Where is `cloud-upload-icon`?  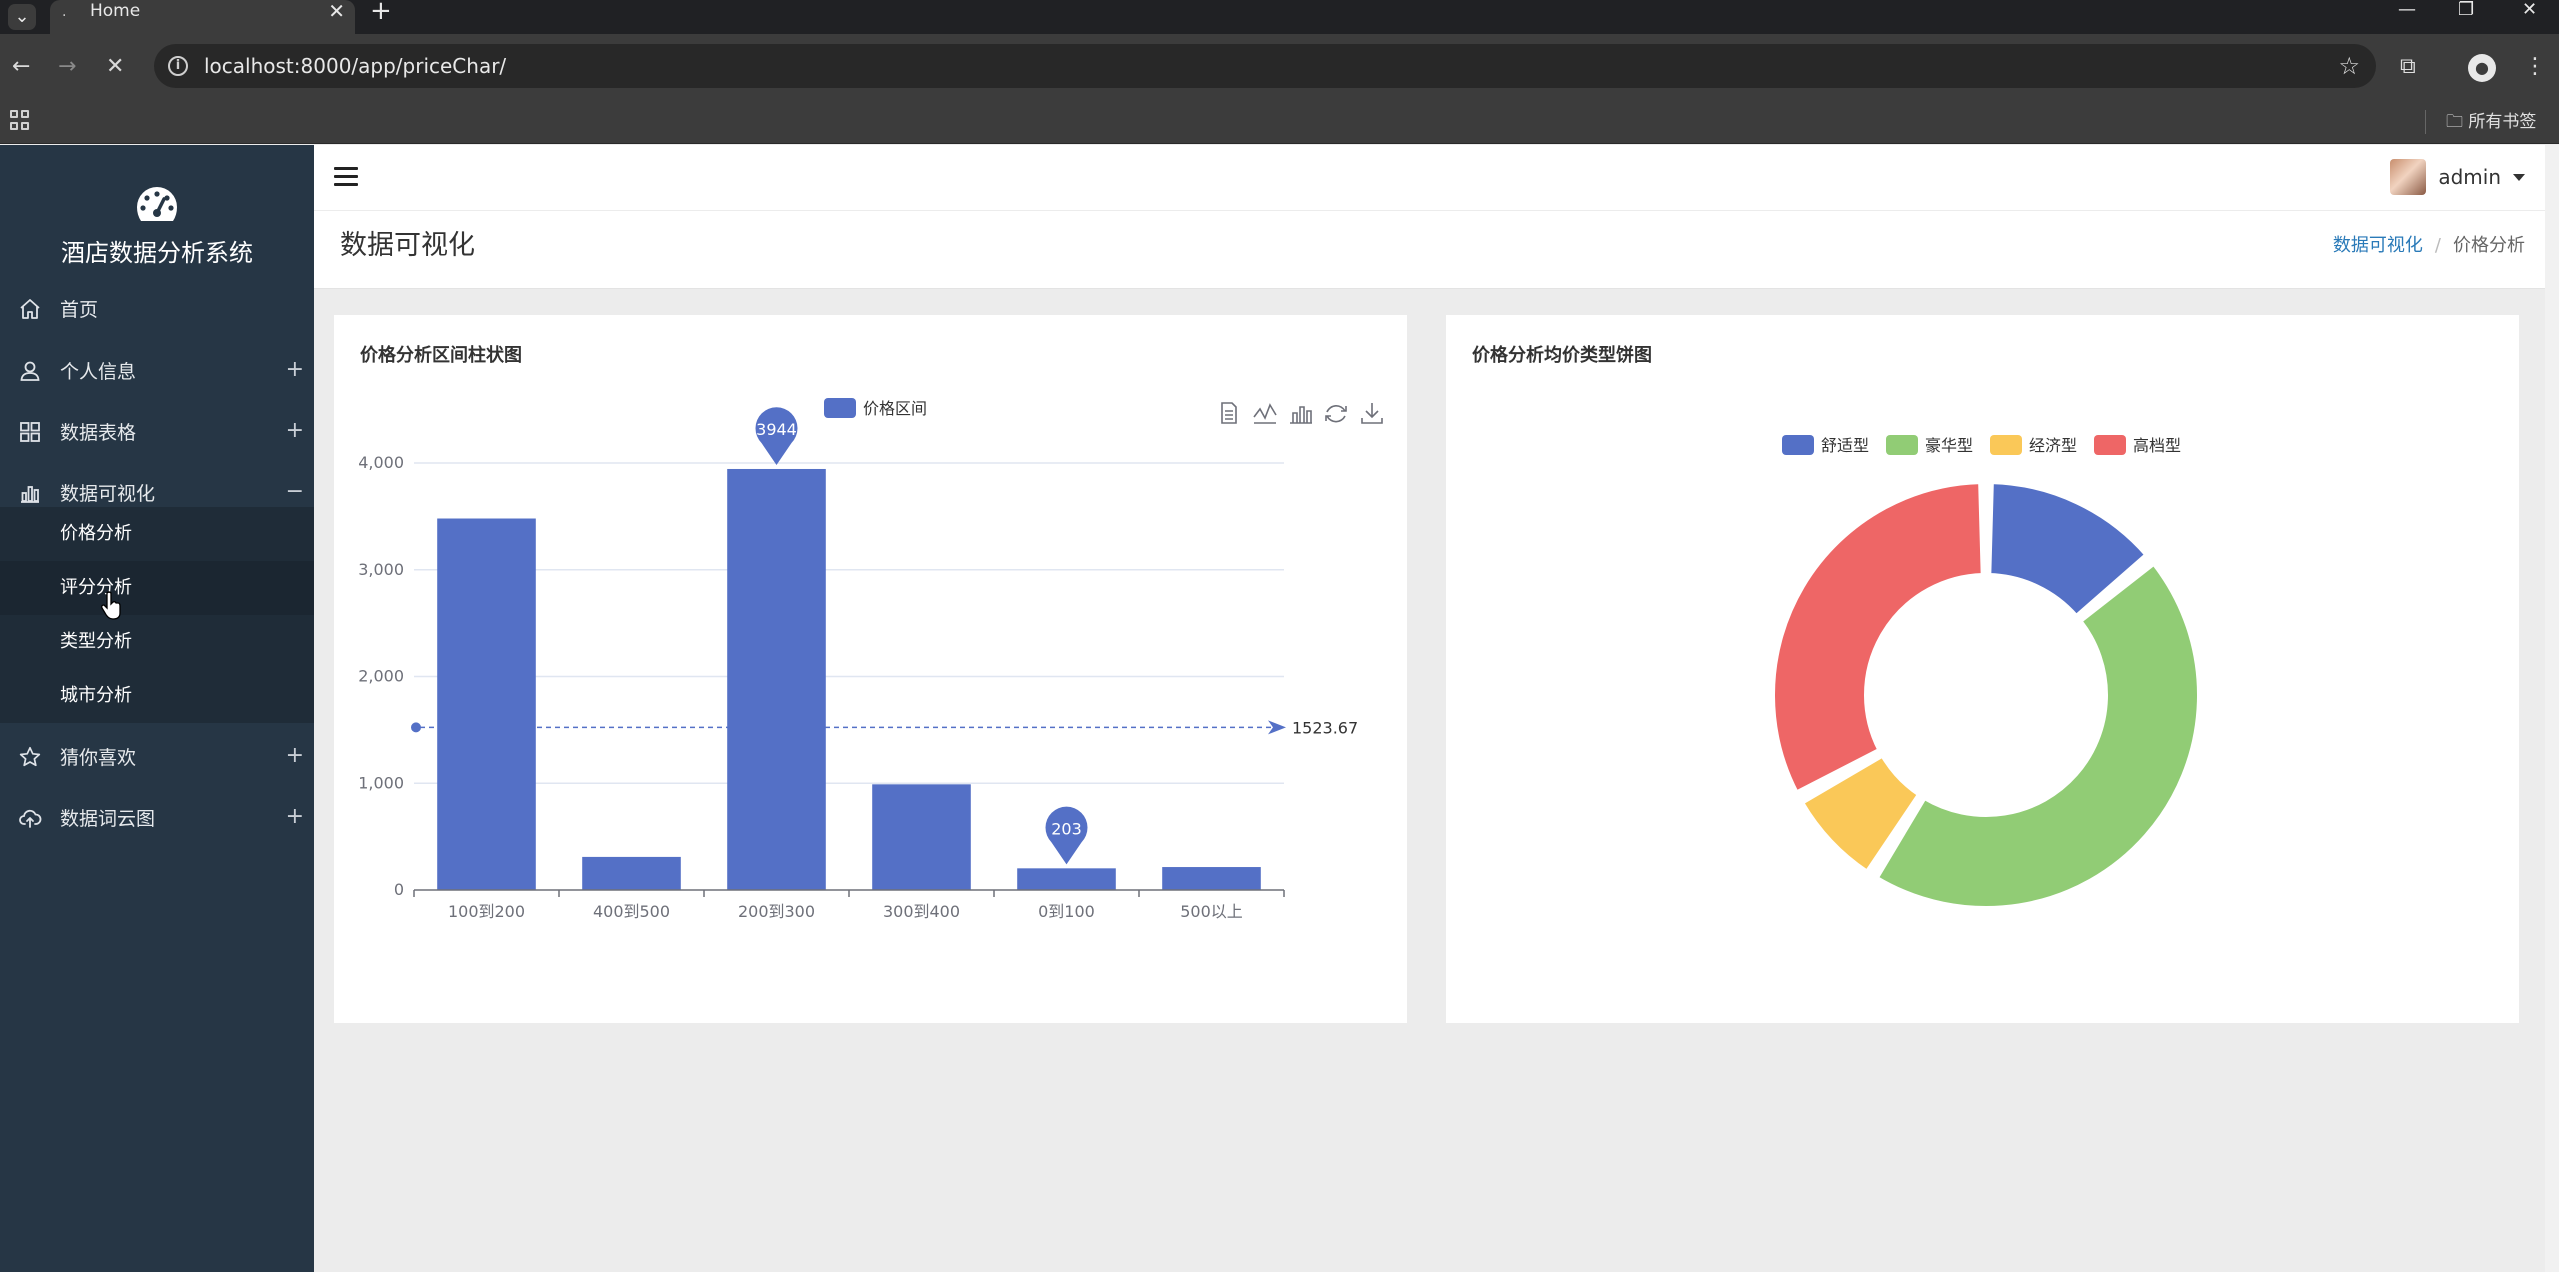 cloud-upload-icon is located at coordinates (30, 818).